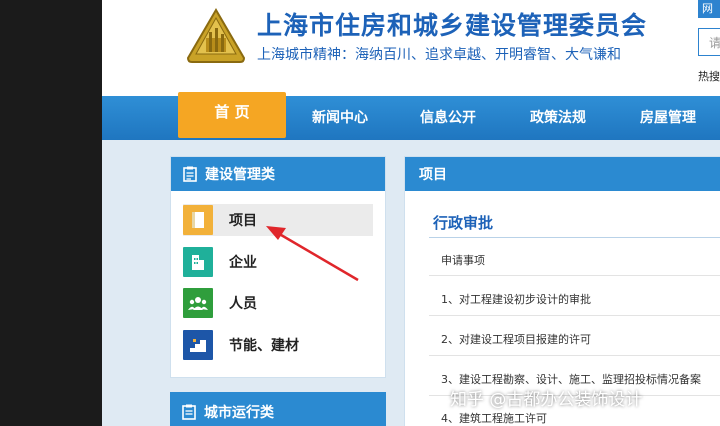 This screenshot has width=720, height=426. I want to click on nav-item-policy: 政策法规, so click(558, 118).